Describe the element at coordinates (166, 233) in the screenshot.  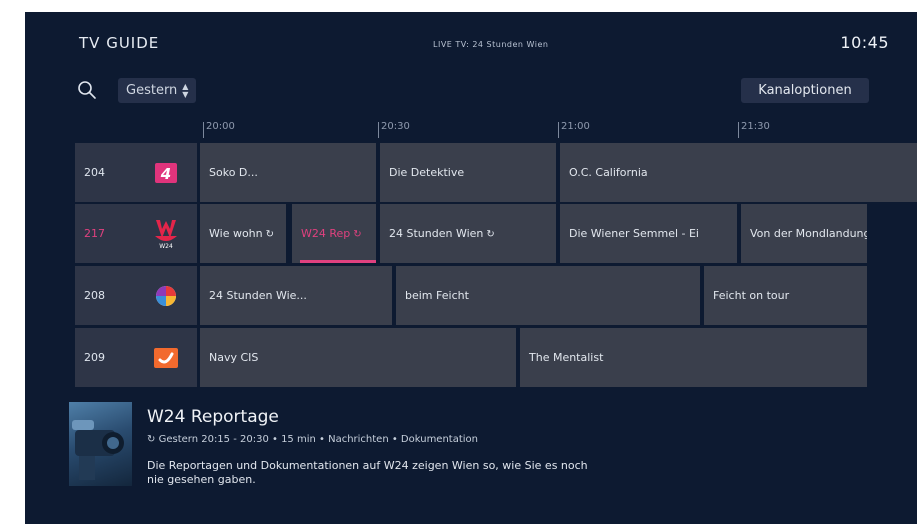
I see `w24-logo: W24` at that location.